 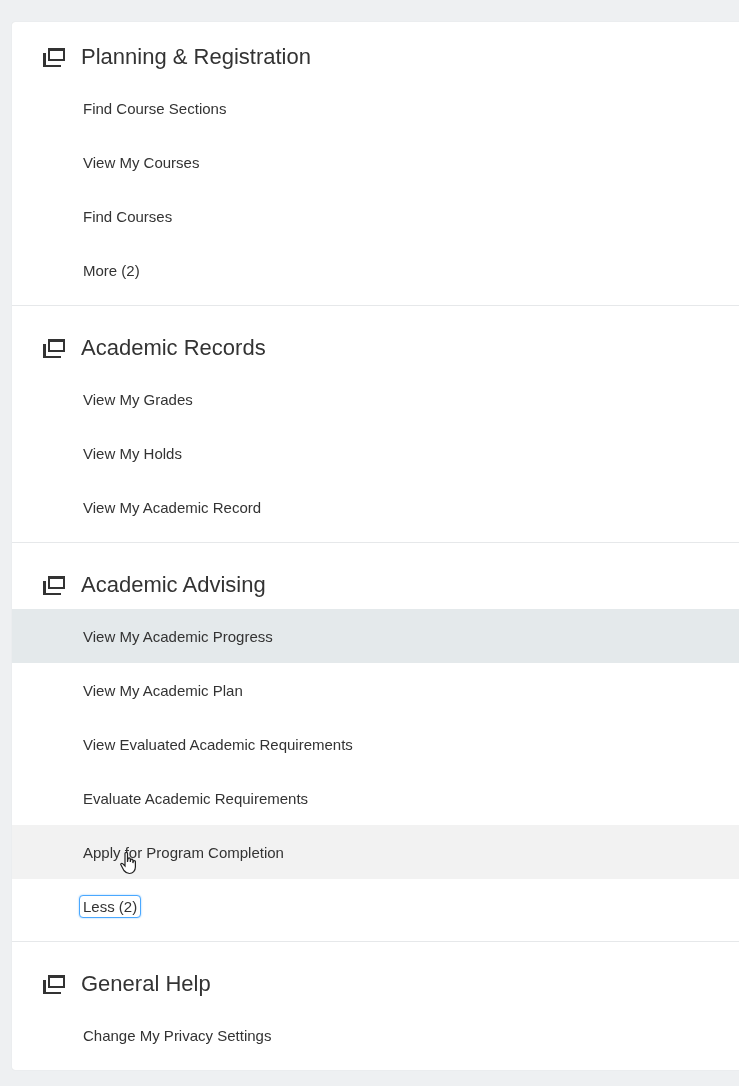 What do you see at coordinates (172, 507) in the screenshot?
I see `menu-link: View My Academic Record` at bounding box center [172, 507].